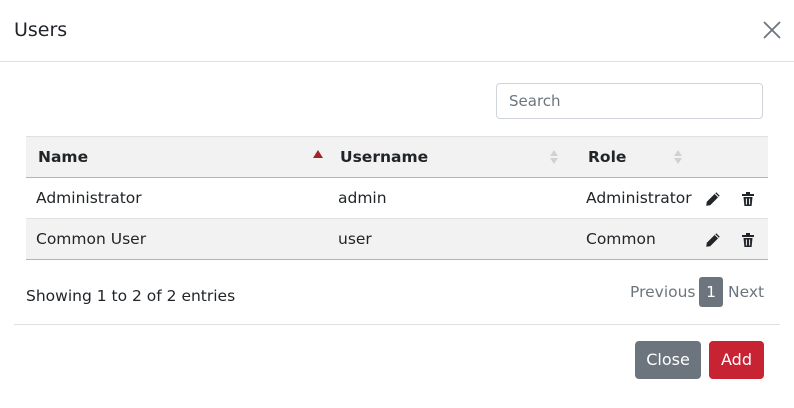  What do you see at coordinates (635, 157) in the screenshot?
I see `column-header-role: Role` at bounding box center [635, 157].